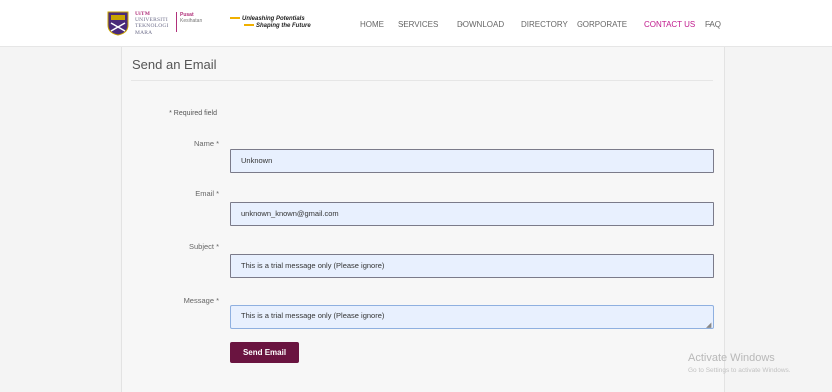 This screenshot has height=392, width=832. I want to click on email-input: unknown_known@gmail.com, so click(472, 214).